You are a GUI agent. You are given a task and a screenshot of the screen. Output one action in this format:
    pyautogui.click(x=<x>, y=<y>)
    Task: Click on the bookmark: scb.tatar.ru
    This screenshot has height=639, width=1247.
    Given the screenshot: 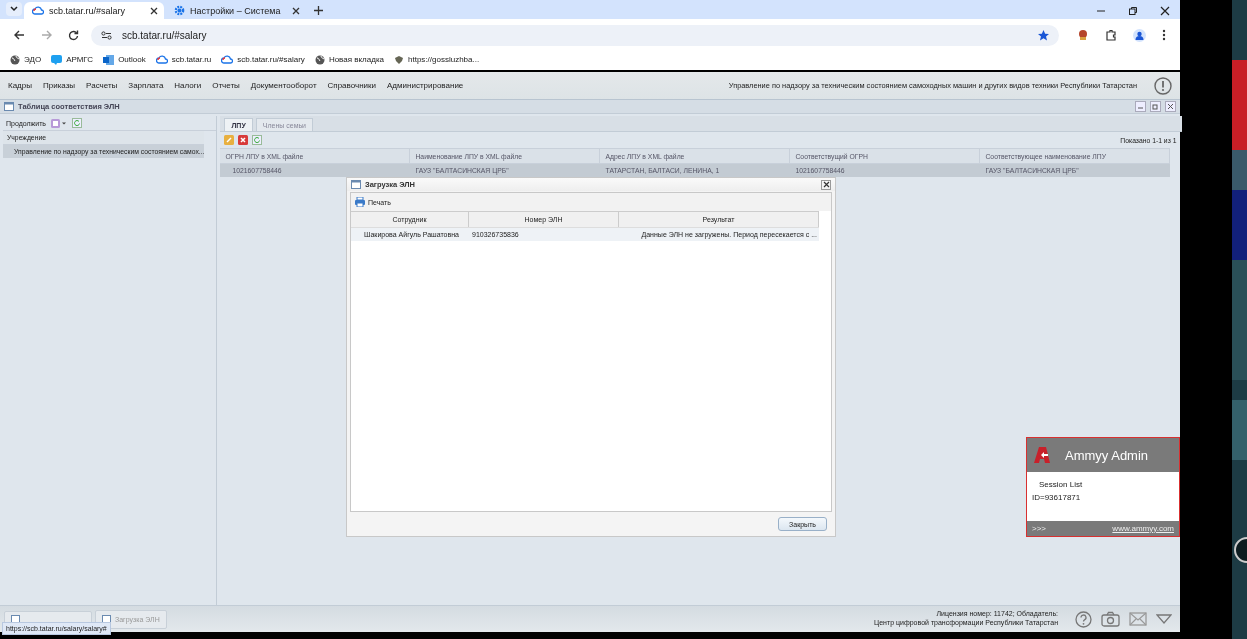 What is the action you would take?
    pyautogui.click(x=183, y=59)
    